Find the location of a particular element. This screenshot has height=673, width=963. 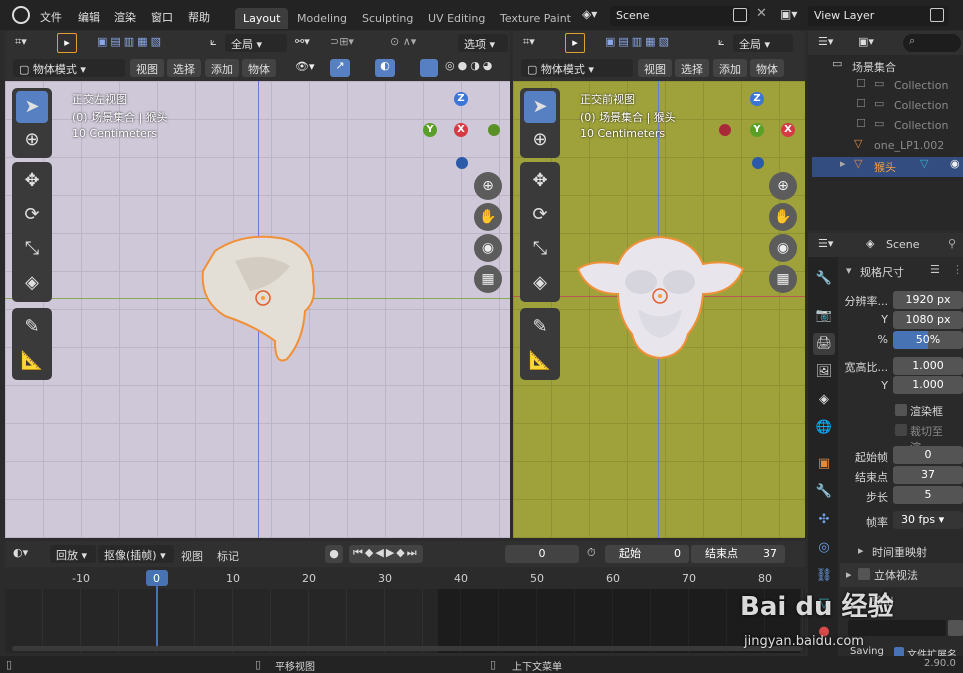

select-tool-icon-r: ➤ is located at coordinates (540, 107).